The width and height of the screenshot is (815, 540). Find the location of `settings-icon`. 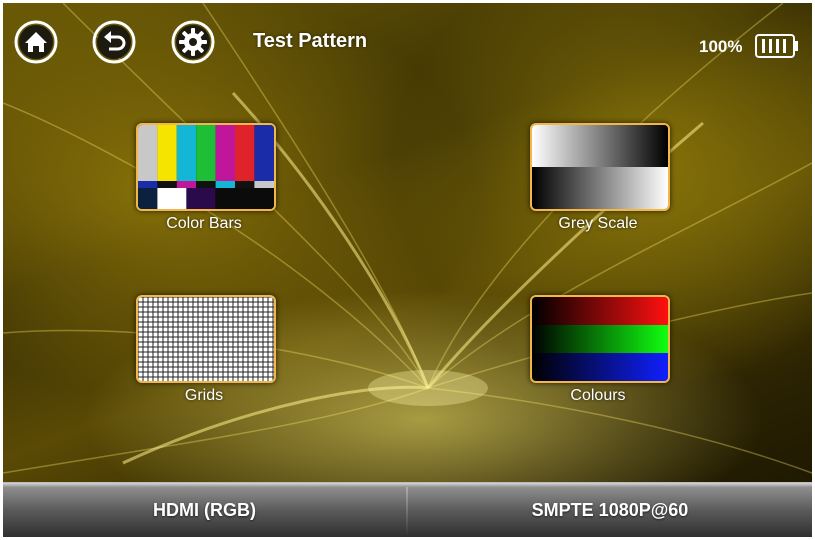

settings-icon is located at coordinates (193, 42).